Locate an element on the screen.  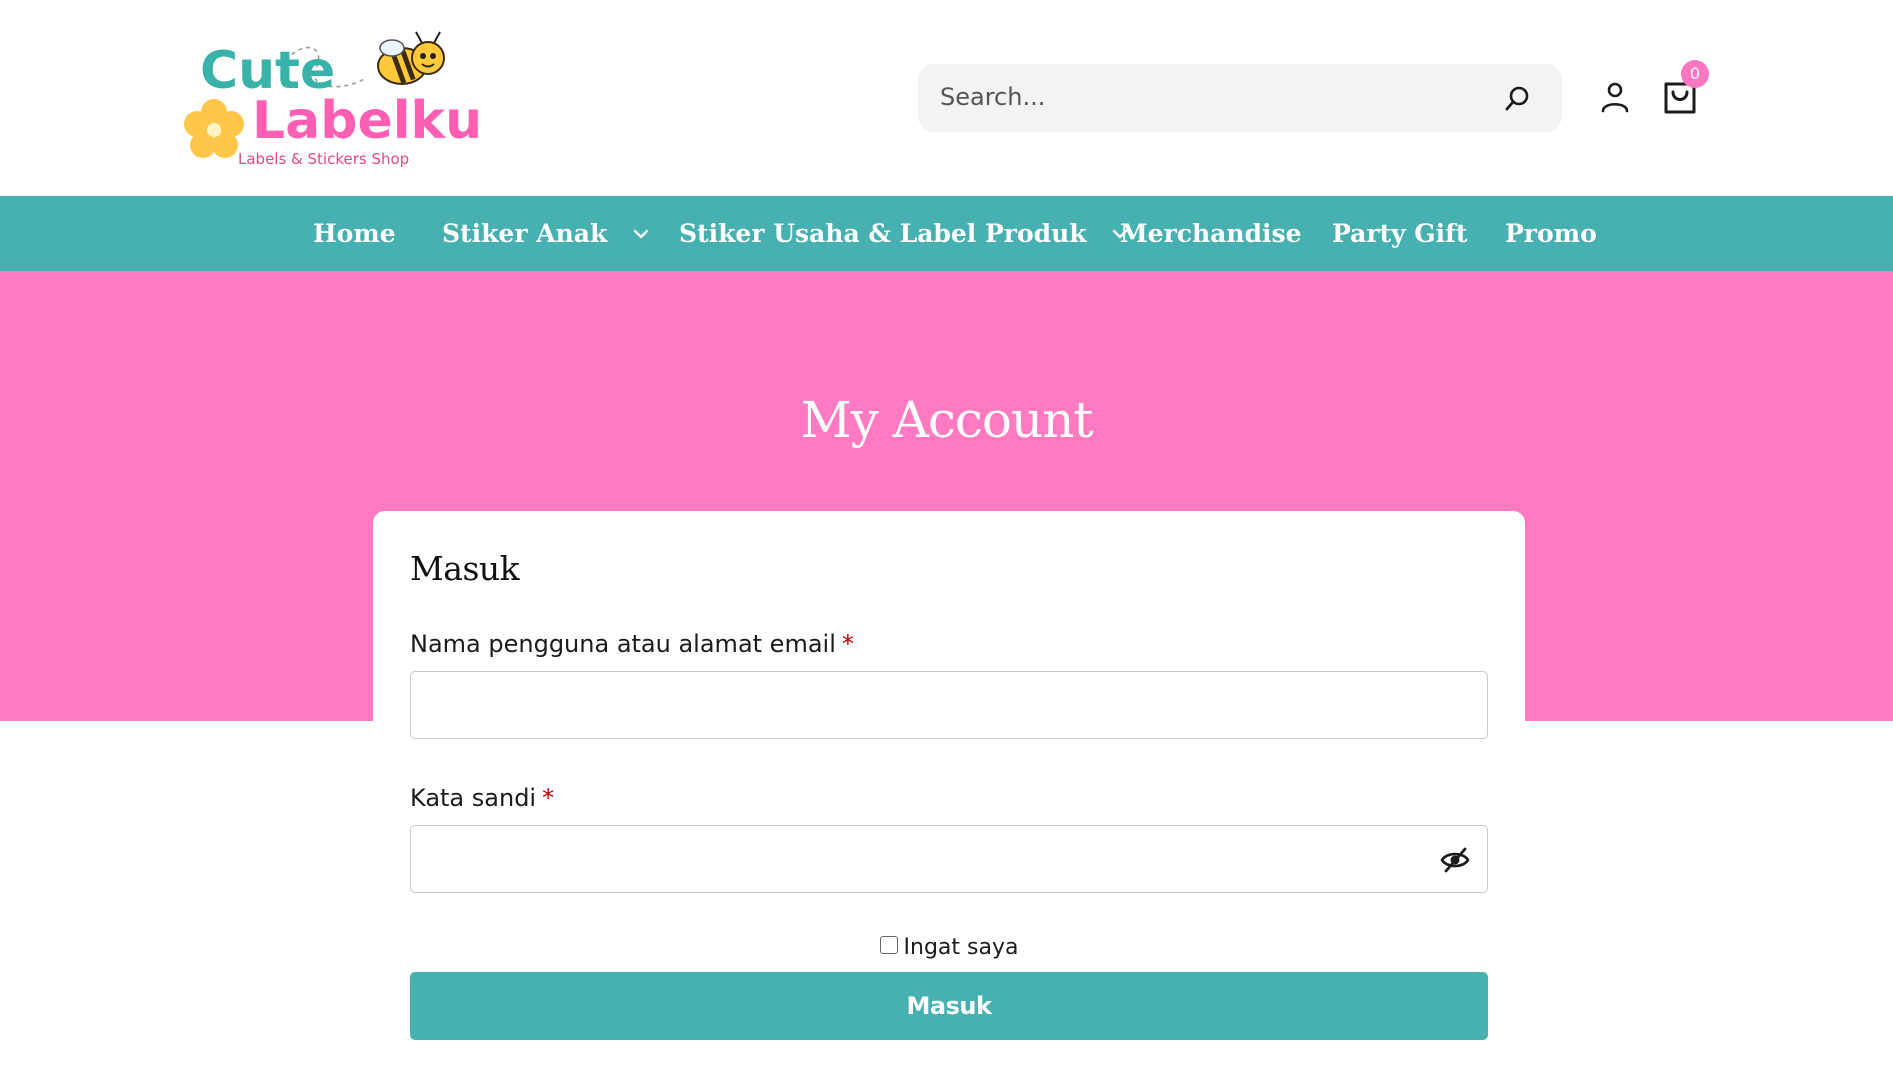
nav-item-stiker-usaha: Stiker Usaha & Label Produk is located at coordinates (904, 233).